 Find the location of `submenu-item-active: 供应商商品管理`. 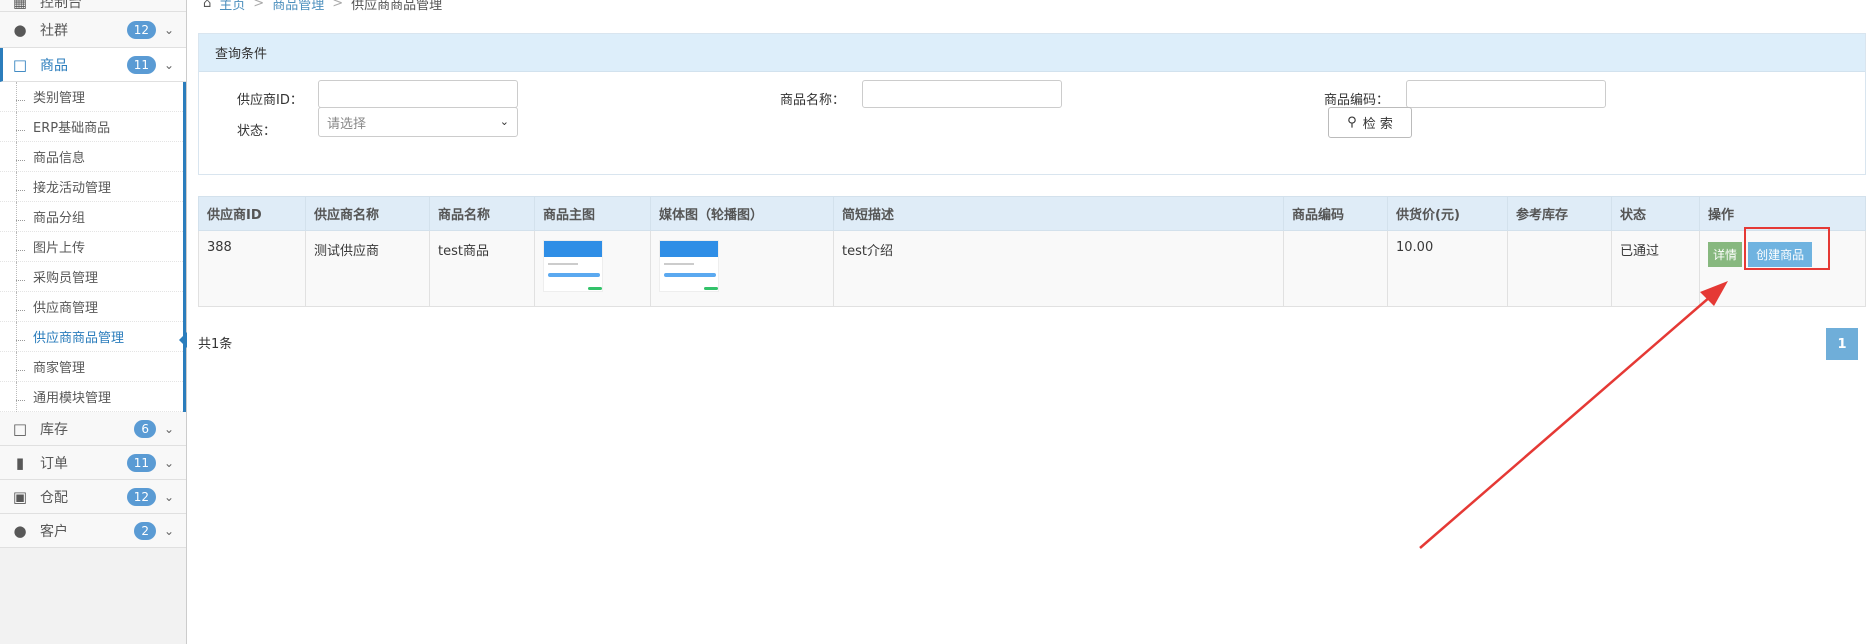

submenu-item-active: 供应商商品管理 is located at coordinates (93, 340).